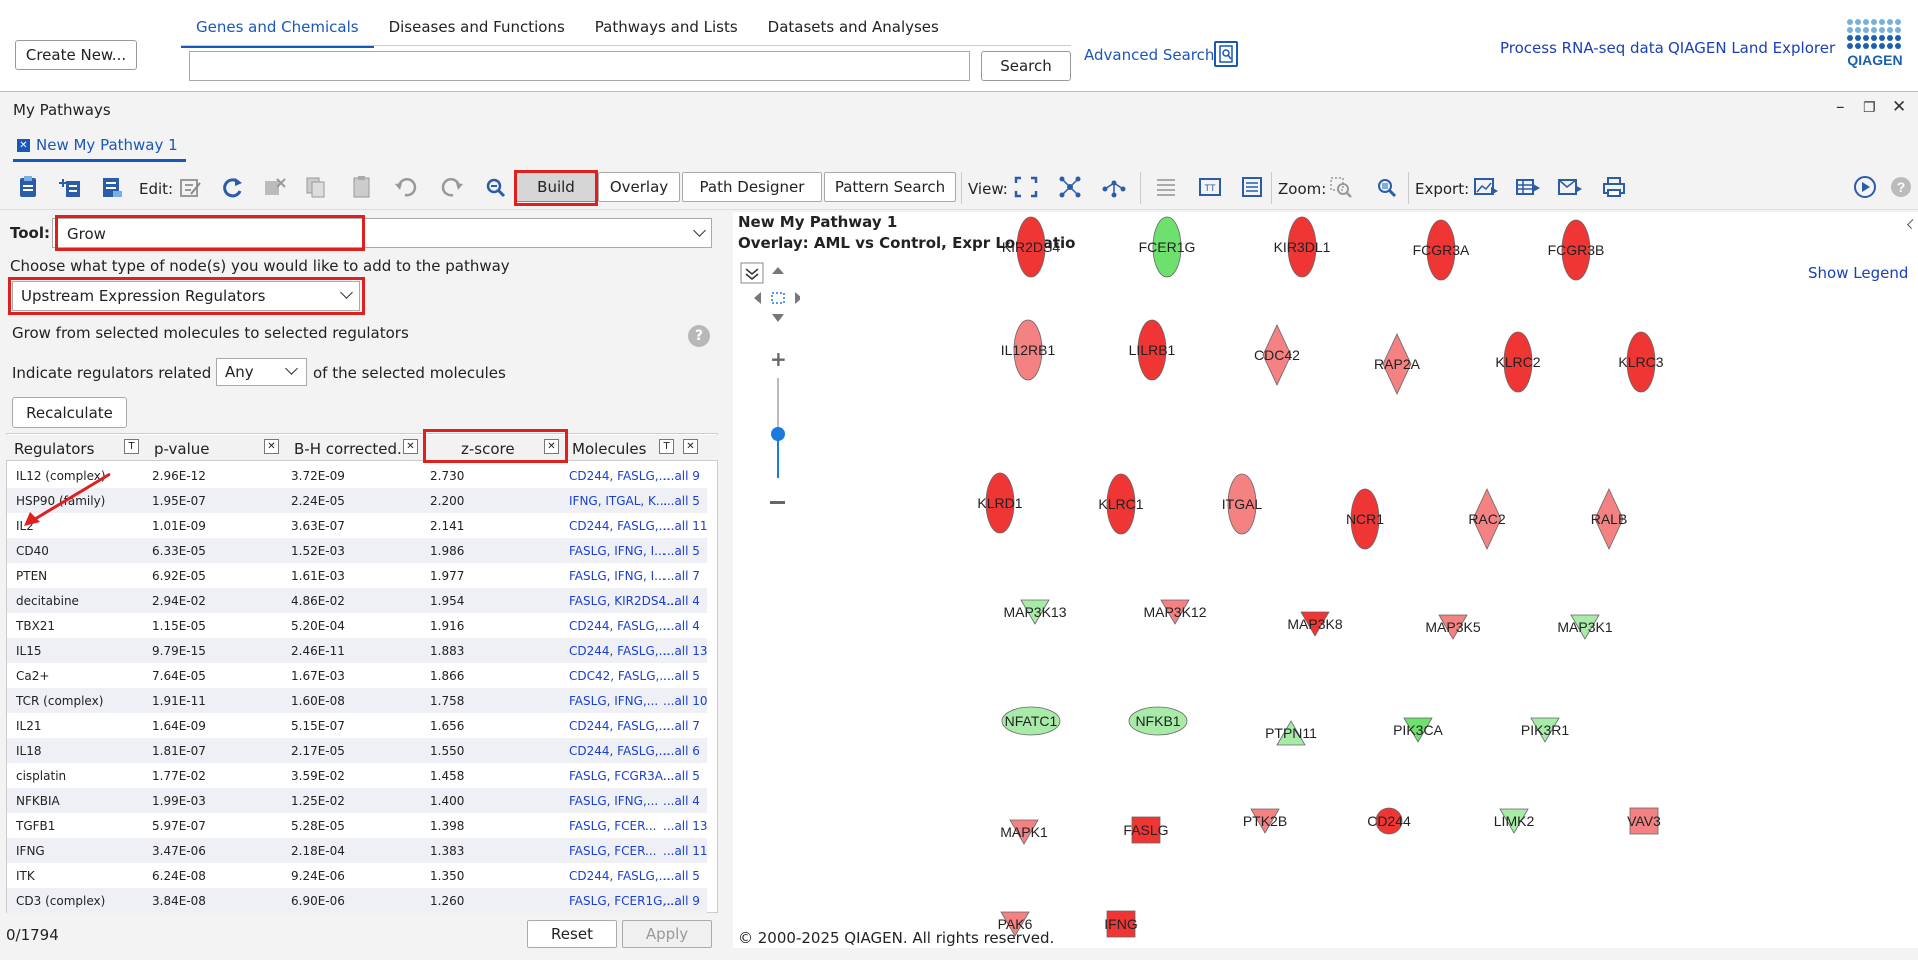 The image size is (1918, 960). Describe the element at coordinates (681, 751) in the screenshot. I see `all-molecules-link: ...all 6` at that location.